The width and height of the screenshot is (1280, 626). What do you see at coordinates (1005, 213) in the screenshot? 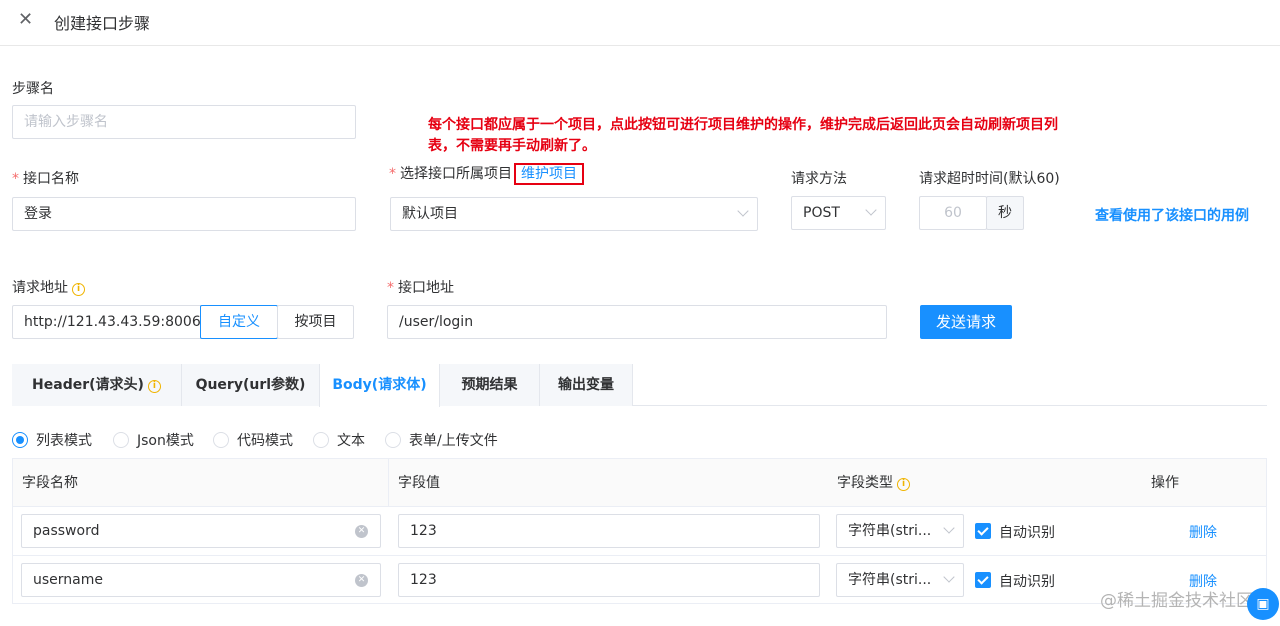
I see `timeout-unit: 秒` at bounding box center [1005, 213].